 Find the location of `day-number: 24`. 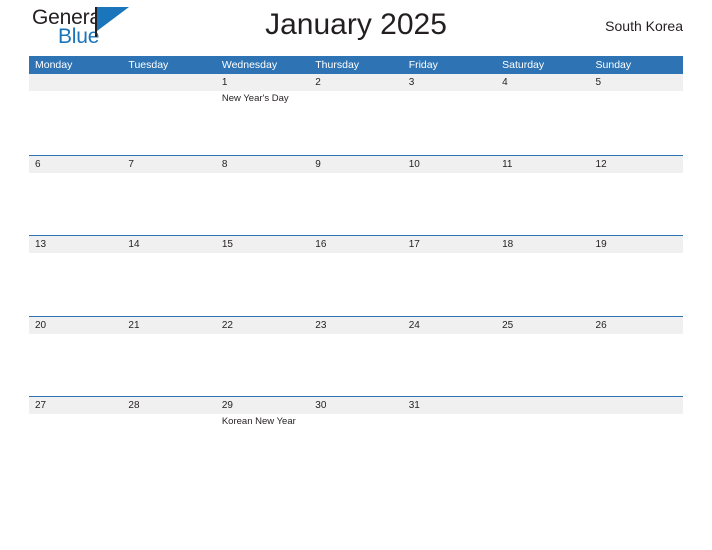

day-number: 24 is located at coordinates (449, 325).